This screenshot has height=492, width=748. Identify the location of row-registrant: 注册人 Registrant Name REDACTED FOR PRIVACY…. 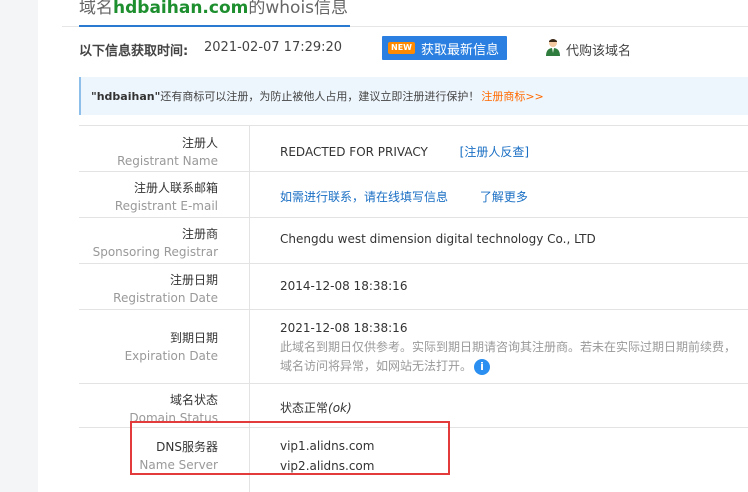
(413, 149).